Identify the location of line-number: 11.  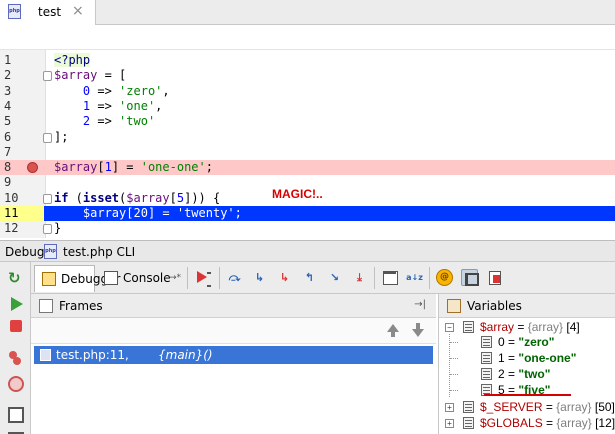
(22, 213).